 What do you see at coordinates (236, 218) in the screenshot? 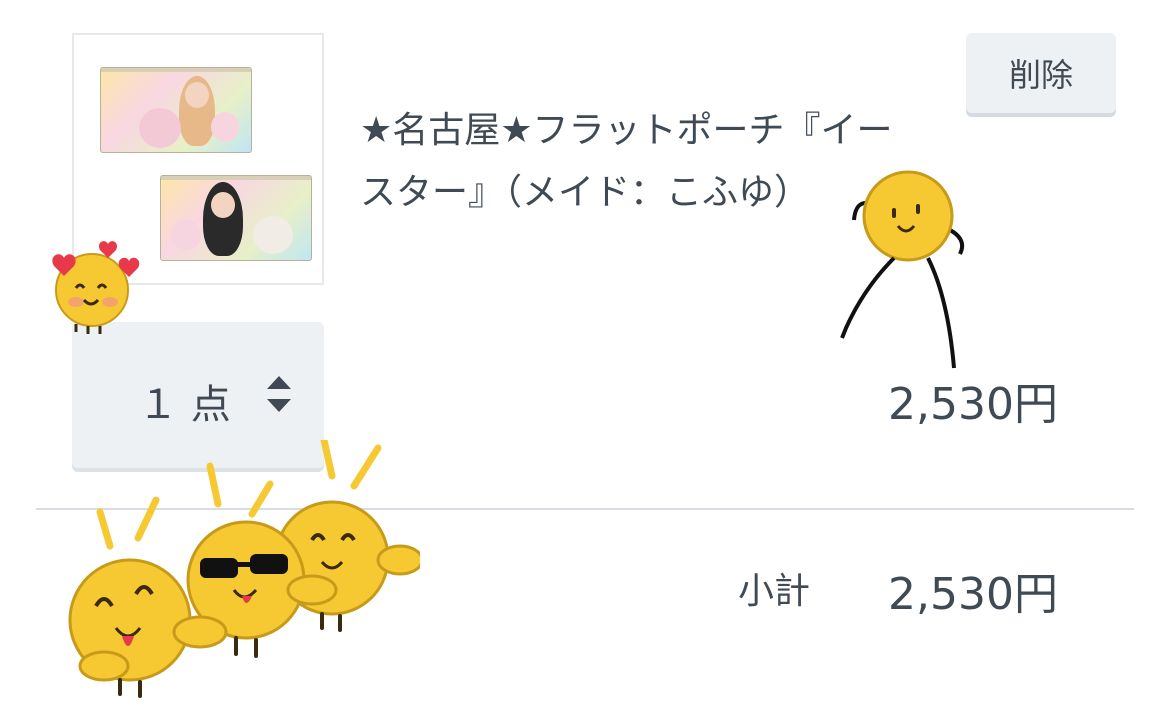
I see `pouch-image-bottom` at bounding box center [236, 218].